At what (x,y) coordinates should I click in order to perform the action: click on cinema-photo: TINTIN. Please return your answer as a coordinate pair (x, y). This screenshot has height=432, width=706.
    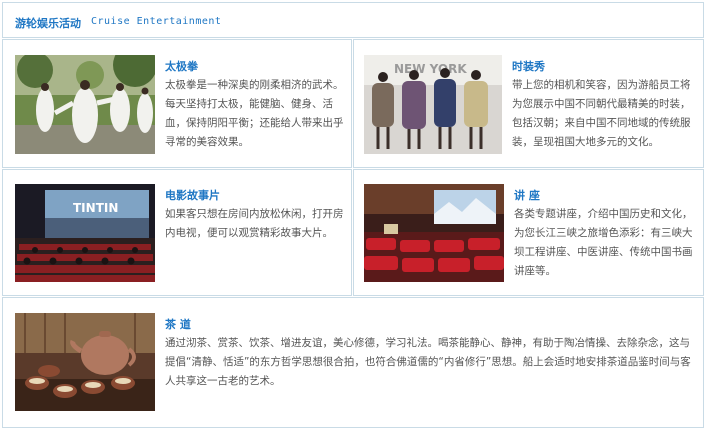
    Looking at the image, I should click on (85, 233).